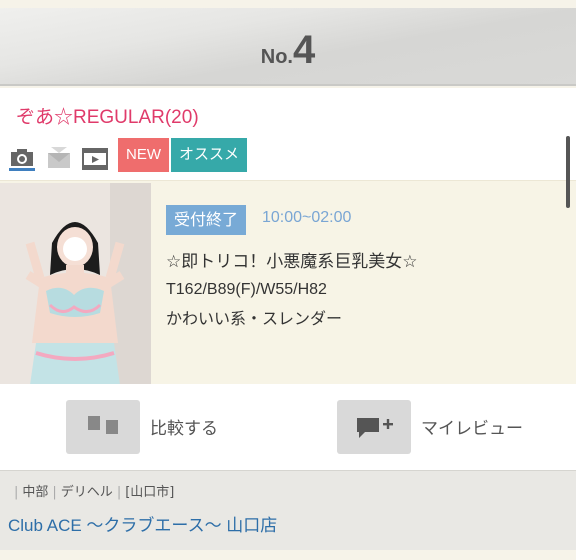 The height and width of the screenshot is (560, 576). I want to click on new-badge: NEW, so click(143, 155).